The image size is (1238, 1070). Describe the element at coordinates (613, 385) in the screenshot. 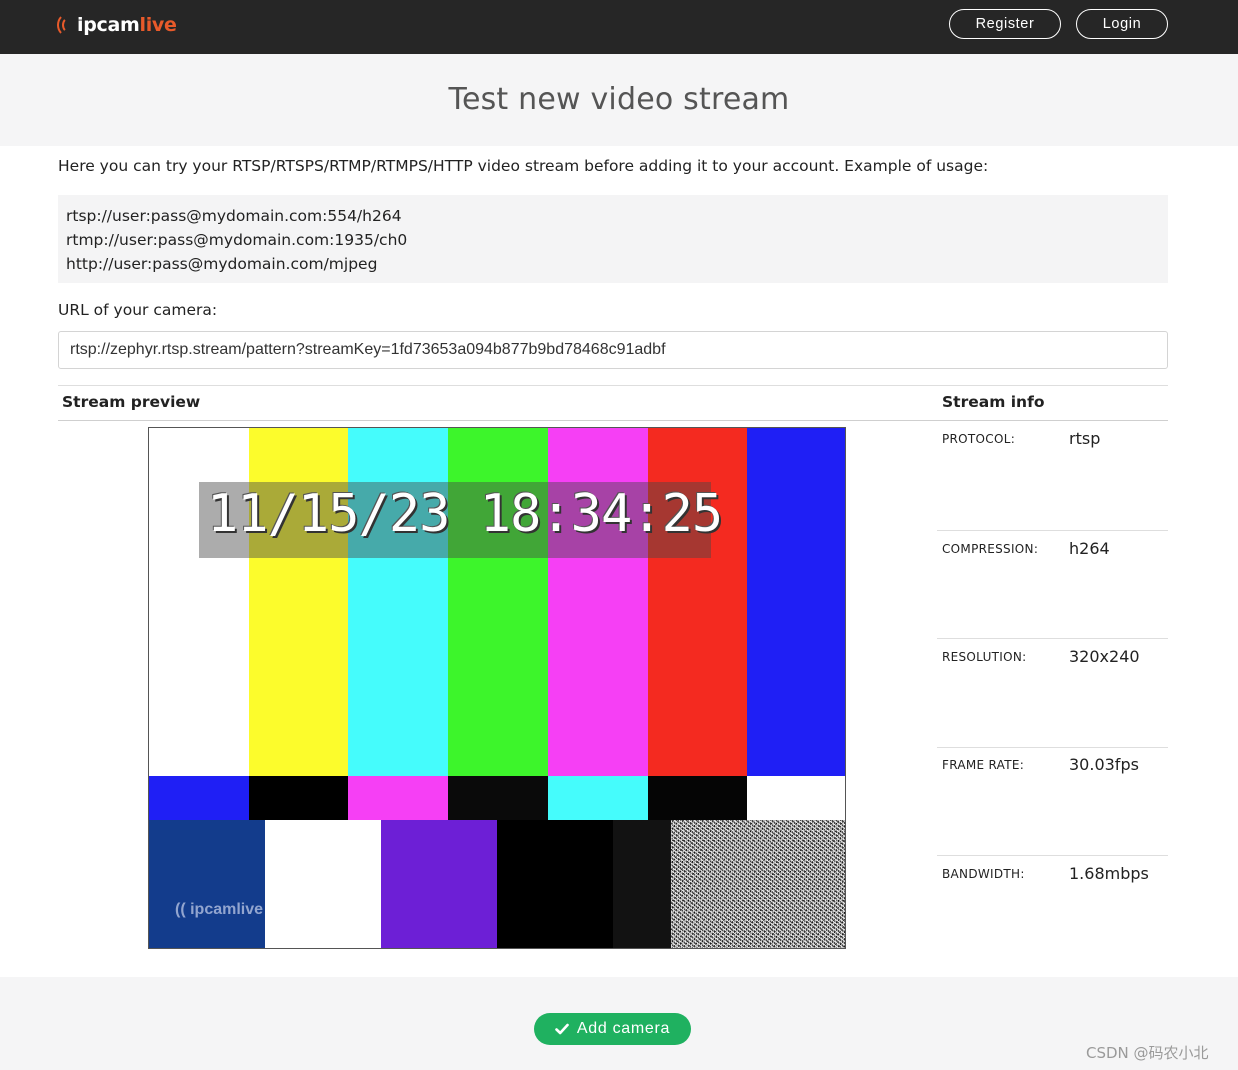

I see `table-top-divider` at that location.